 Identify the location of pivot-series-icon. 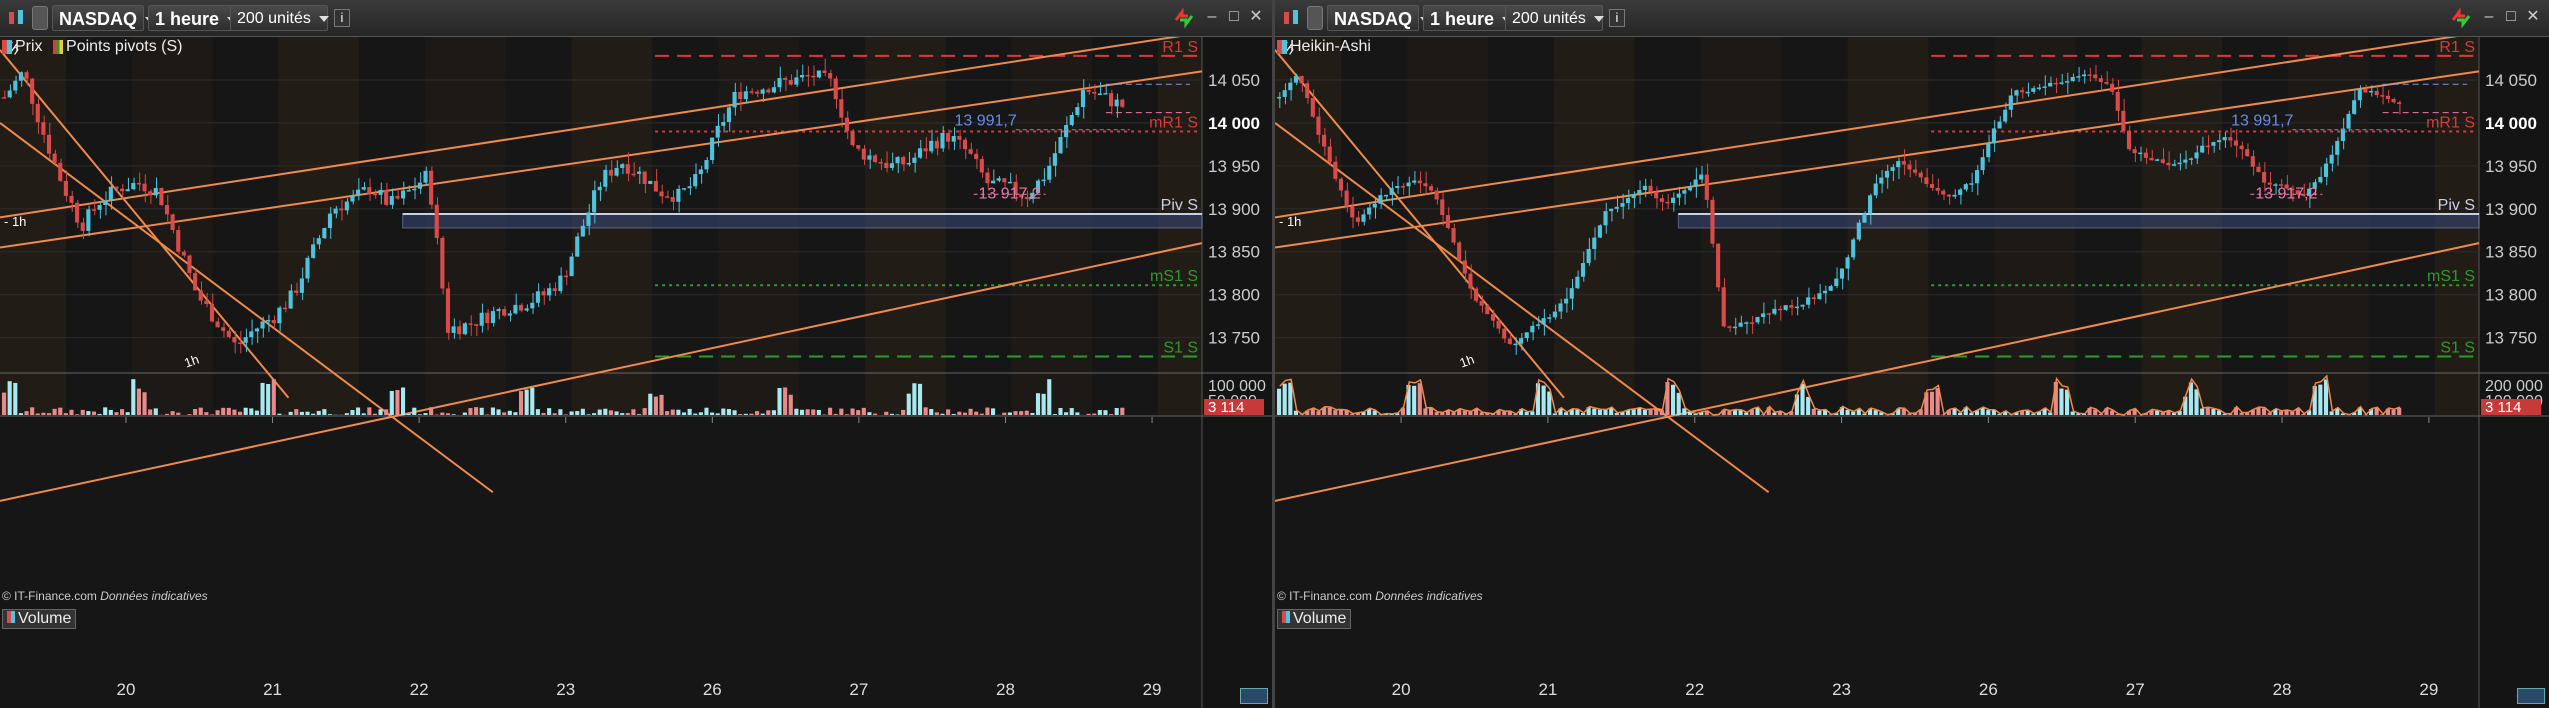
(58, 46).